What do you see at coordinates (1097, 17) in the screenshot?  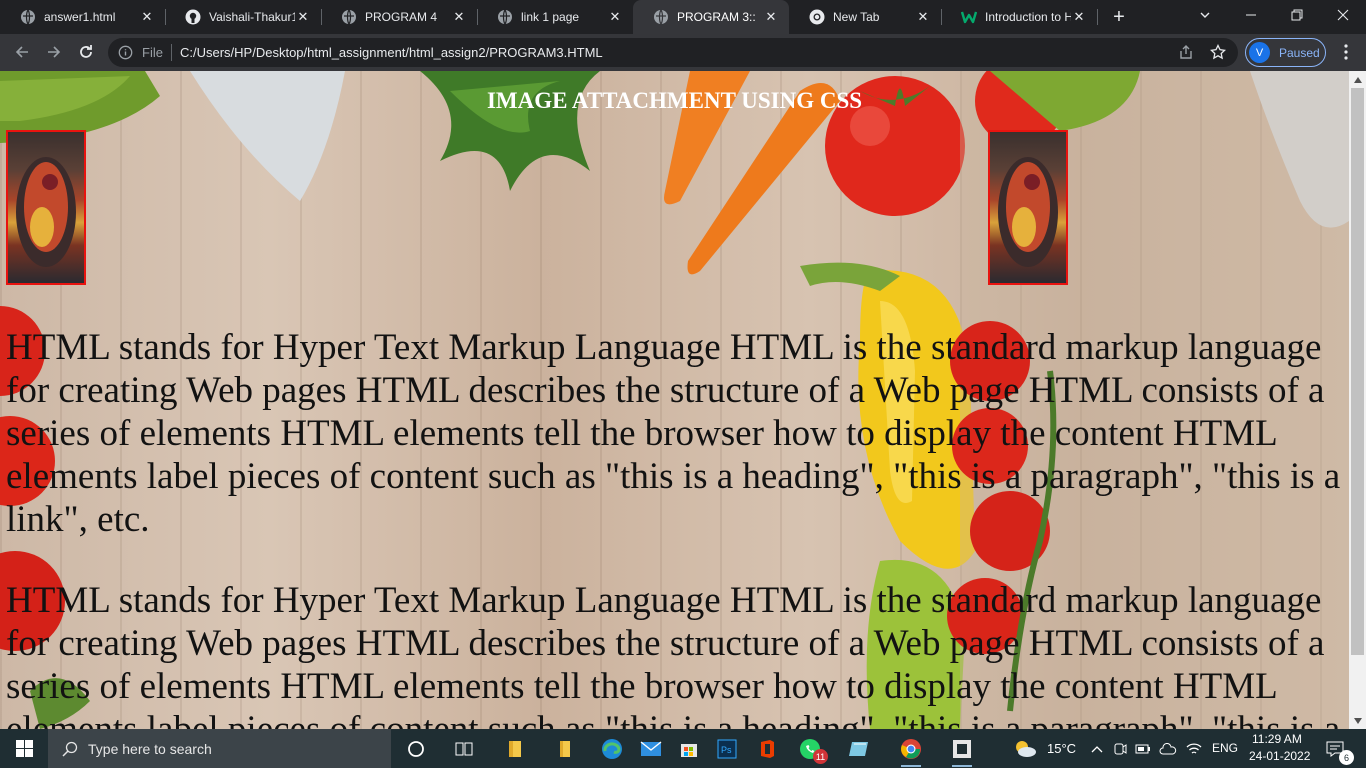 I see `tab-separator` at bounding box center [1097, 17].